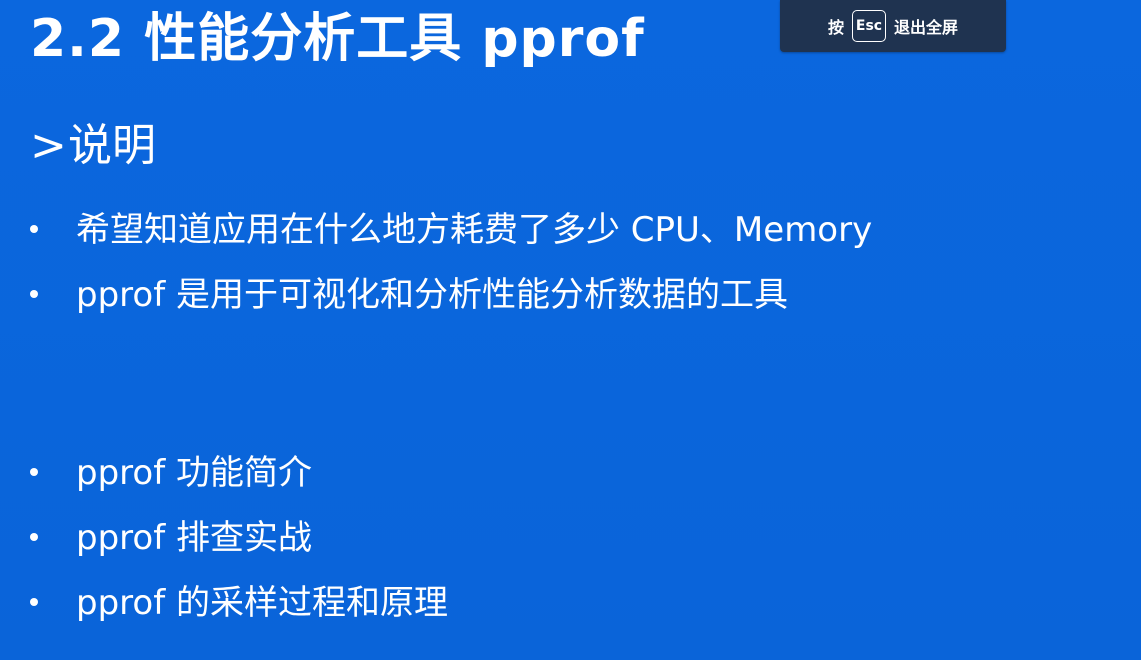 This screenshot has width=1141, height=660. I want to click on chevron-right-icon: >, so click(48, 145).